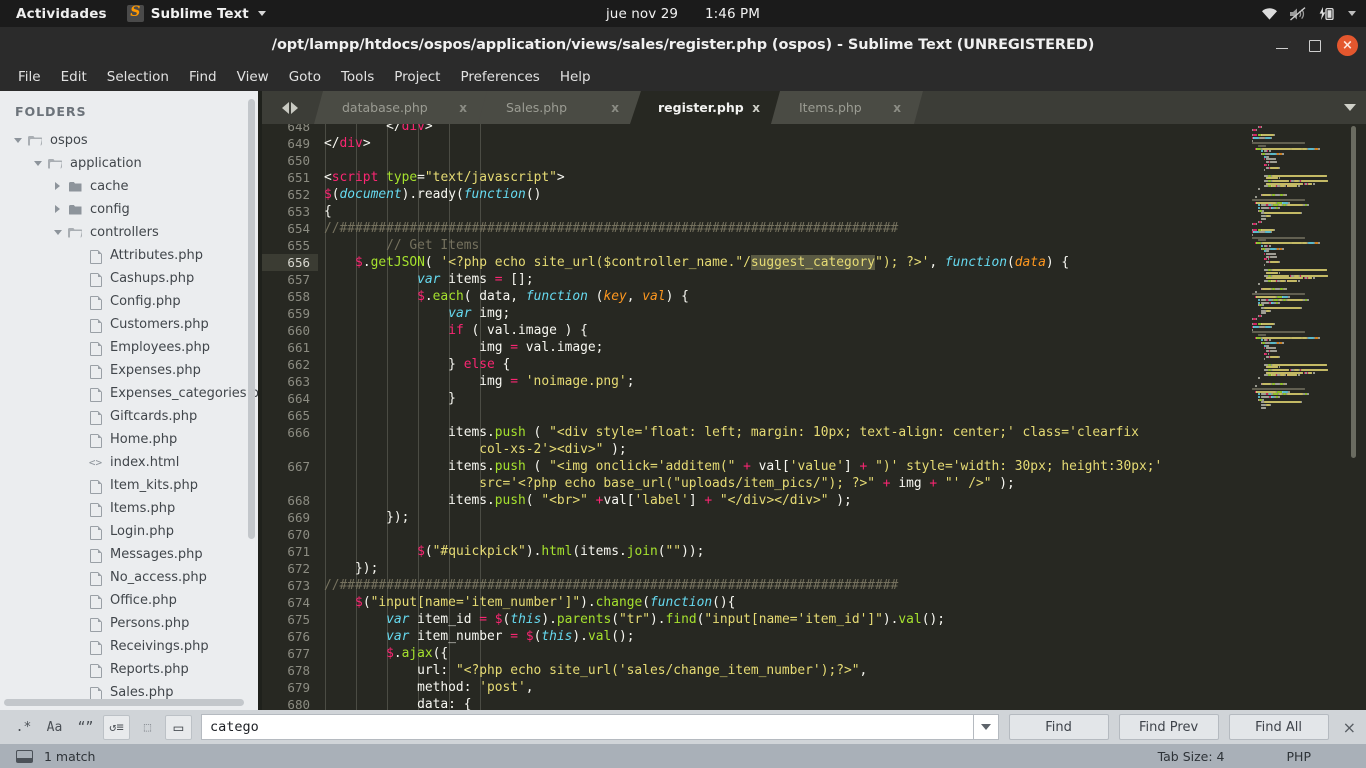  What do you see at coordinates (142, 692) in the screenshot?
I see `tree-item-label: Sales.php` at bounding box center [142, 692].